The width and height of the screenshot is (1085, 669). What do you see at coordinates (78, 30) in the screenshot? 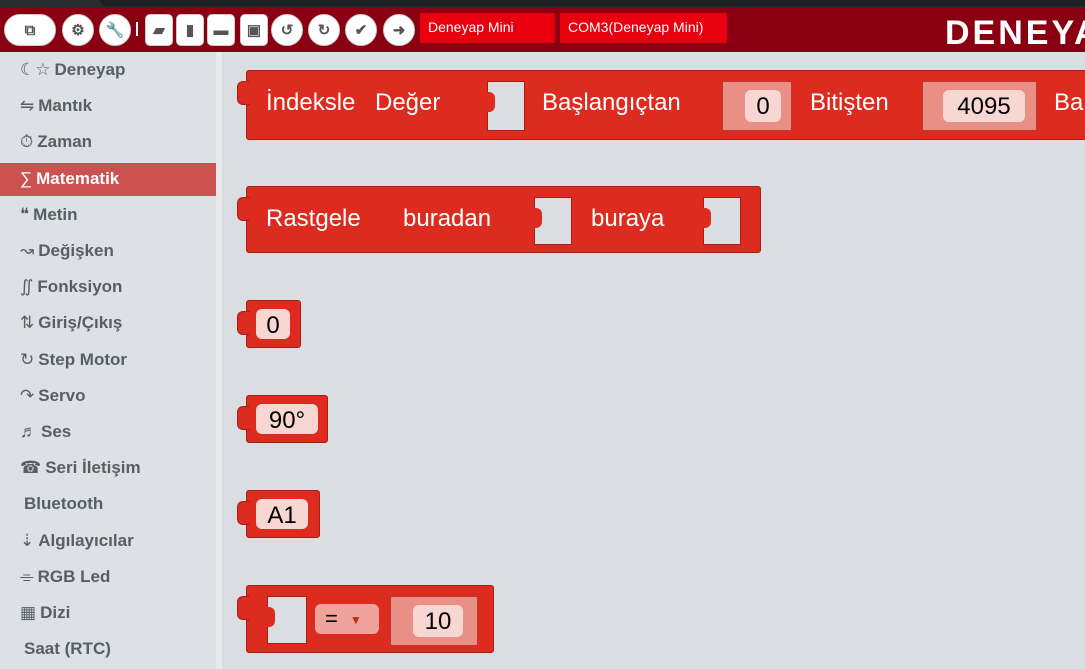
I see `settings-button: ⚙` at bounding box center [78, 30].